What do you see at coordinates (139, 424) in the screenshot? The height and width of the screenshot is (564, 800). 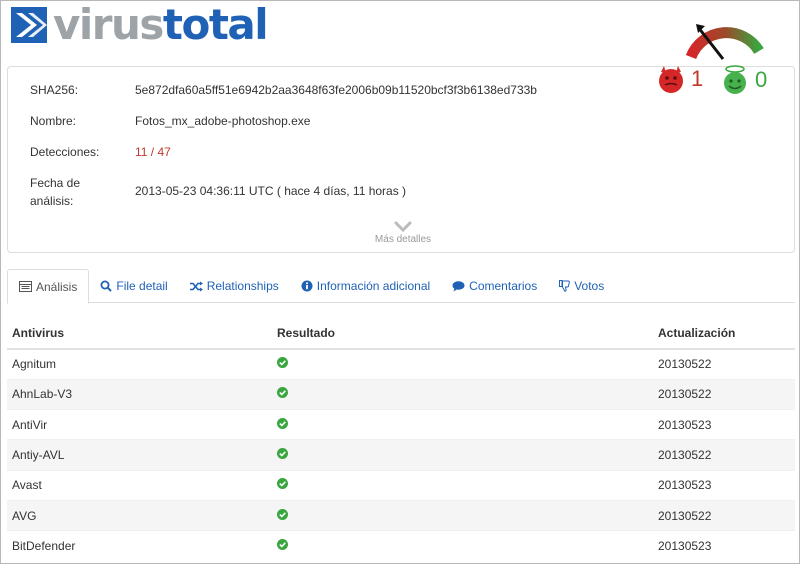 I see `antivirus-name: AntiVir` at bounding box center [139, 424].